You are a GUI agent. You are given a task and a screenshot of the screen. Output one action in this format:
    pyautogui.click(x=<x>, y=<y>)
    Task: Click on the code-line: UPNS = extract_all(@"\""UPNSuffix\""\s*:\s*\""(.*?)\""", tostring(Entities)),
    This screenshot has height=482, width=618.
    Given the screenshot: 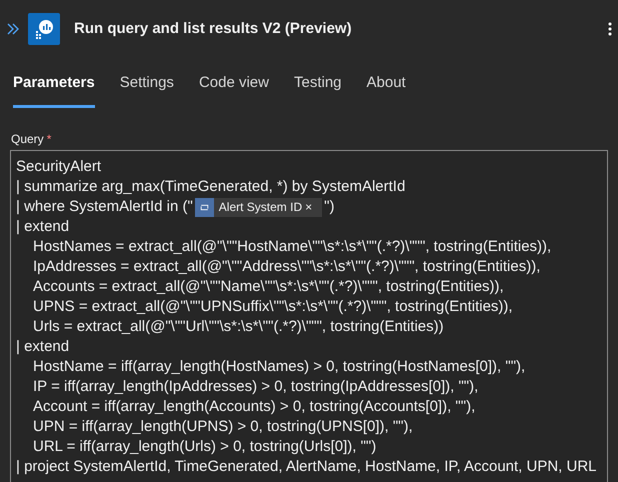 What is the action you would take?
    pyautogui.click(x=273, y=307)
    